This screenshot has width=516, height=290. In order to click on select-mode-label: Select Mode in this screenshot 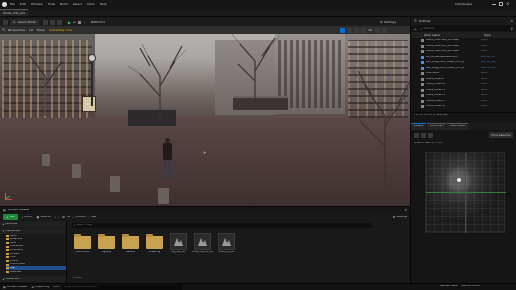, I will do `click(26, 22)`.